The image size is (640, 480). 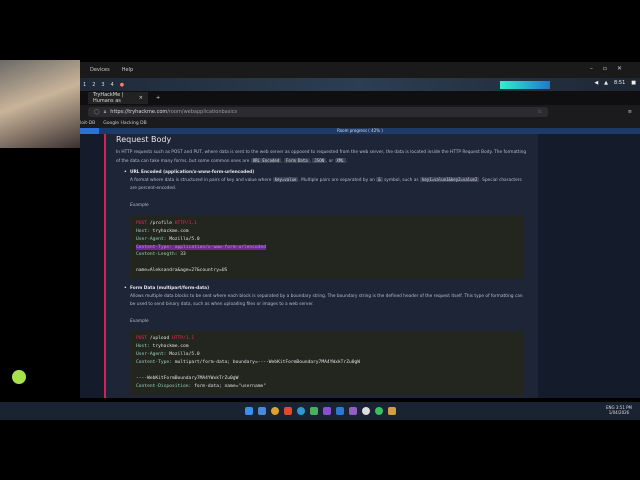 I want to click on code-key: Content-Length:, so click(x=157, y=255).